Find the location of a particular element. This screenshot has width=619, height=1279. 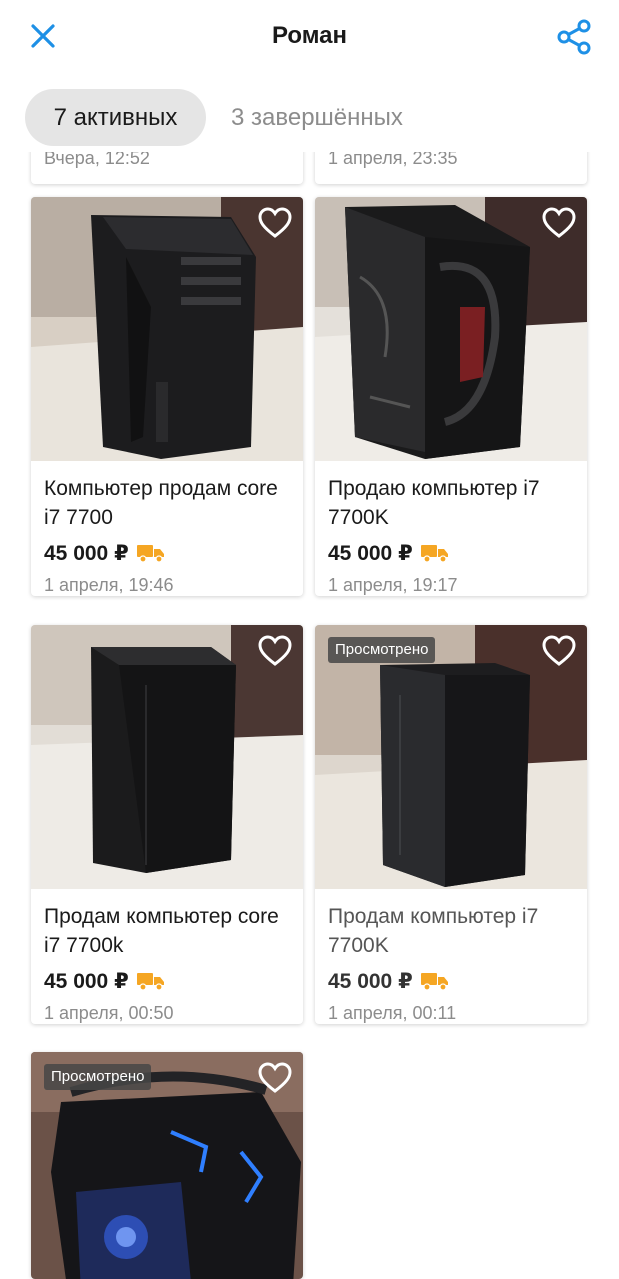

tab-active-listings: 7 активных is located at coordinates (115, 117).